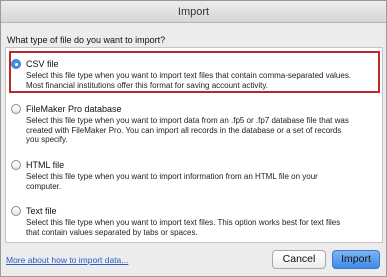 The image size is (387, 277). Describe the element at coordinates (194, 72) in the screenshot. I see `csv-highlight-box` at that location.